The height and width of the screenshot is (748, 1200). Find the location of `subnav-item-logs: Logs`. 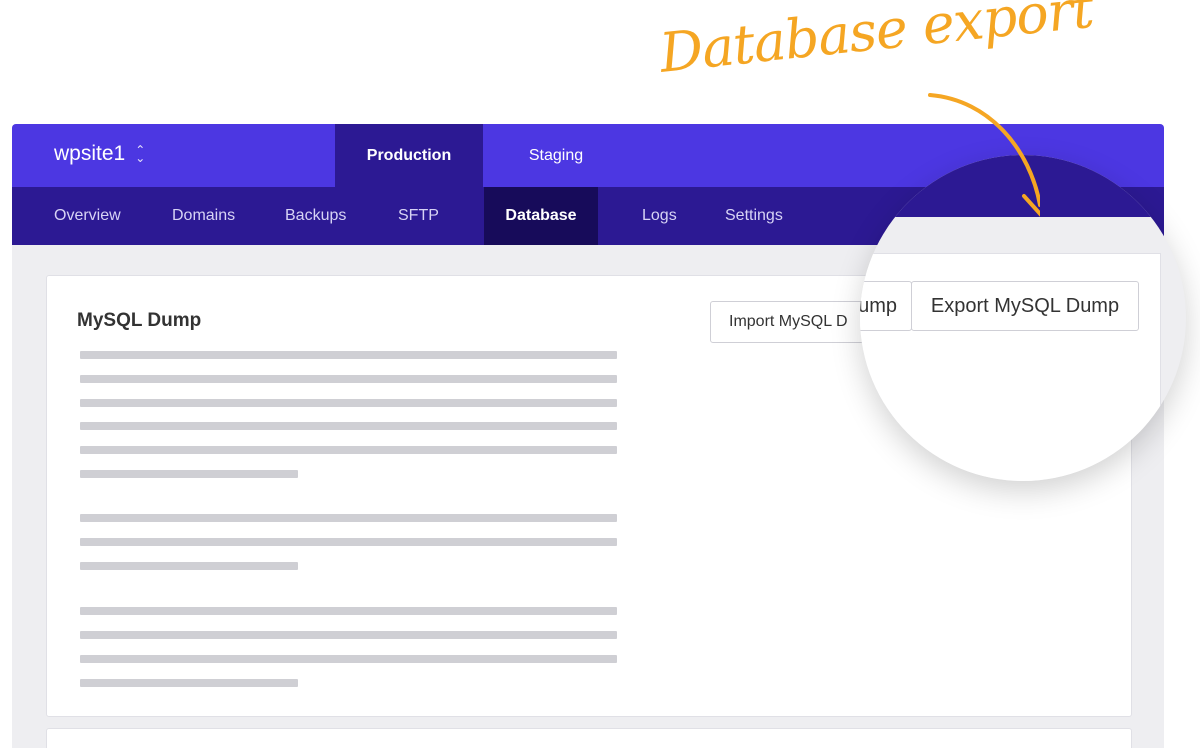

subnav-item-logs: Logs is located at coordinates (659, 216).